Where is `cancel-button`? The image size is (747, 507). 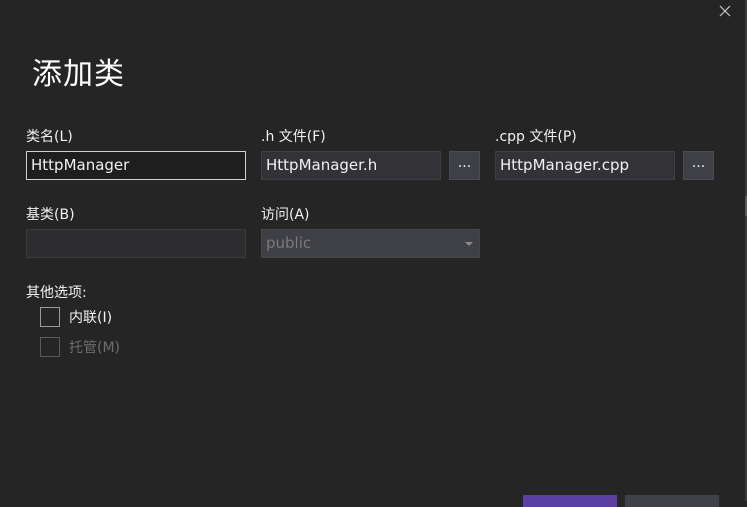 cancel-button is located at coordinates (672, 501).